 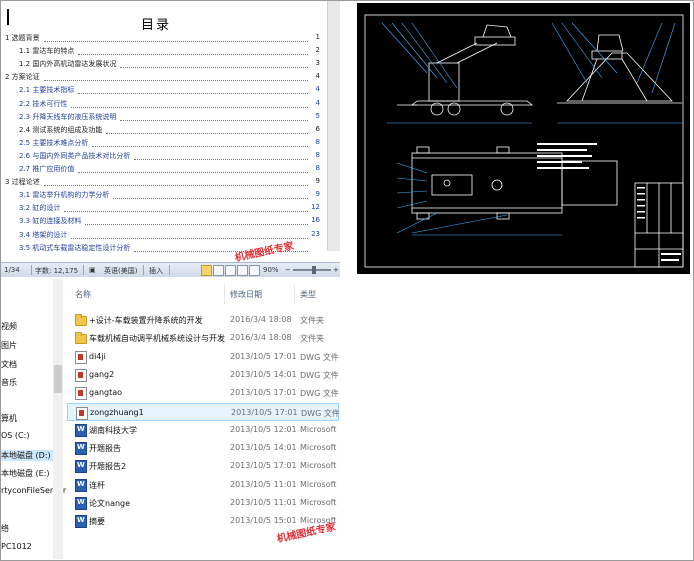 What do you see at coordinates (218, 270) in the screenshot?
I see `full-screen-view-icon` at bounding box center [218, 270].